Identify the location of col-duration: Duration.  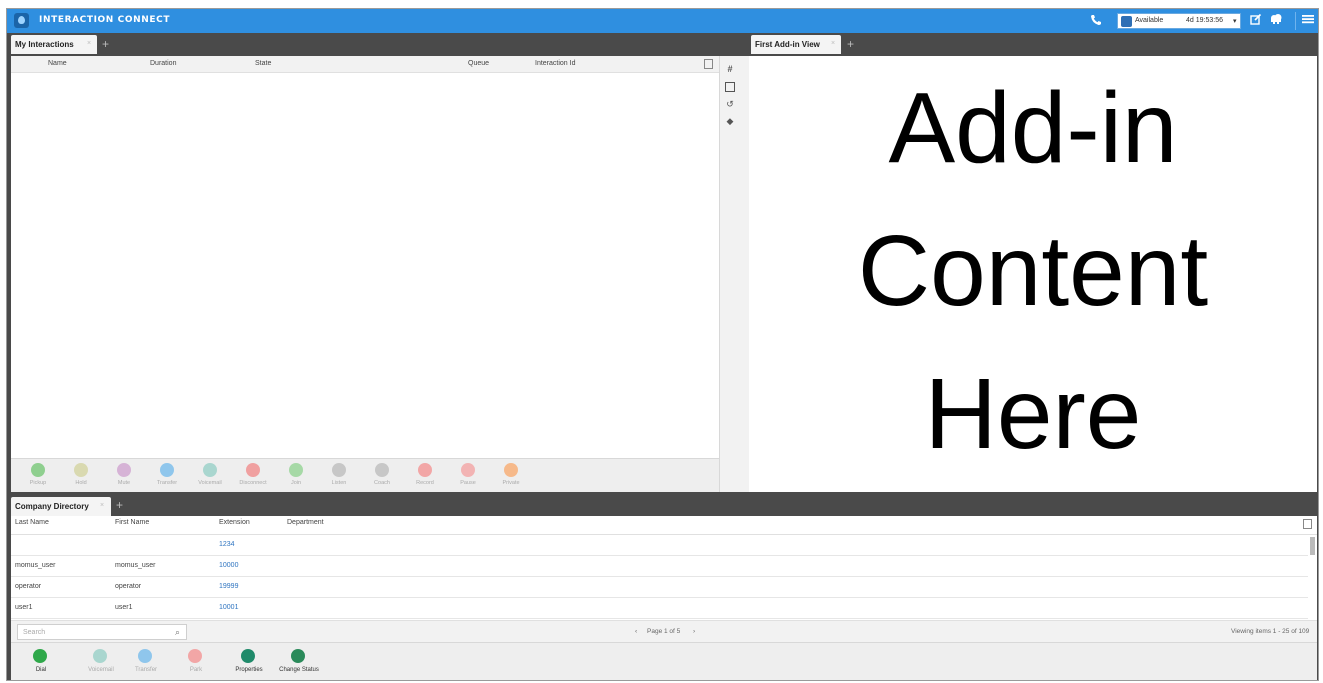
(163, 63).